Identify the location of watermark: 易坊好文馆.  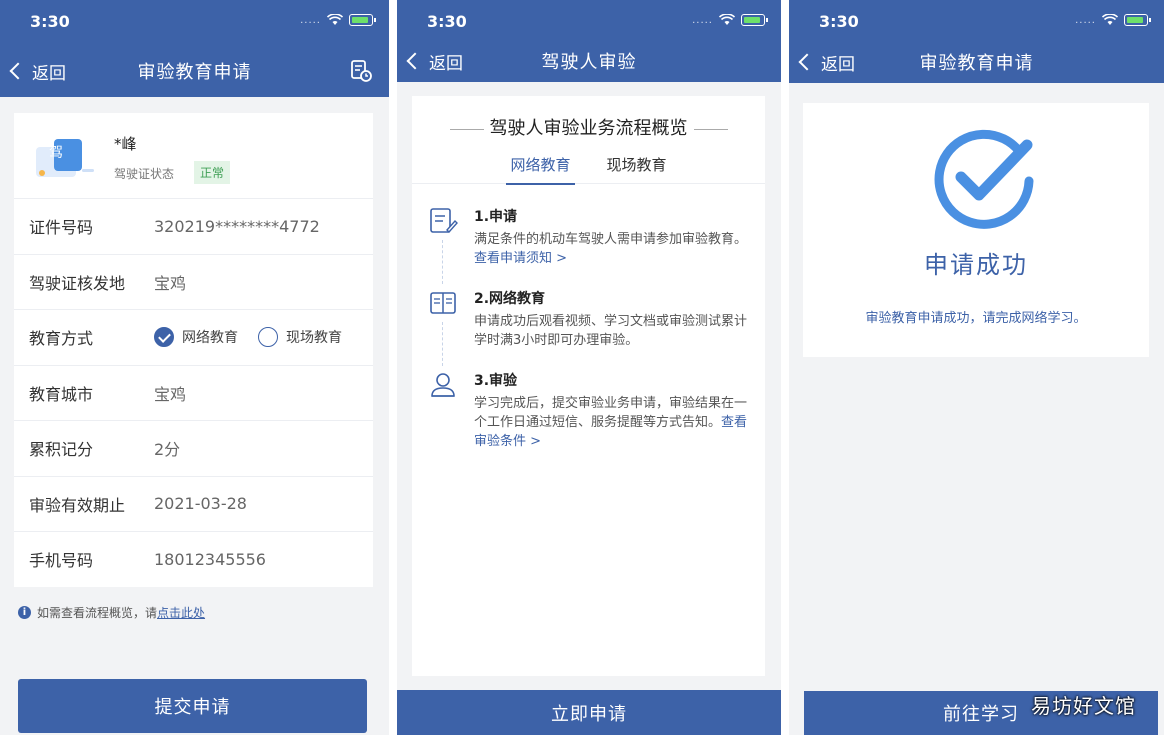
(1083, 706).